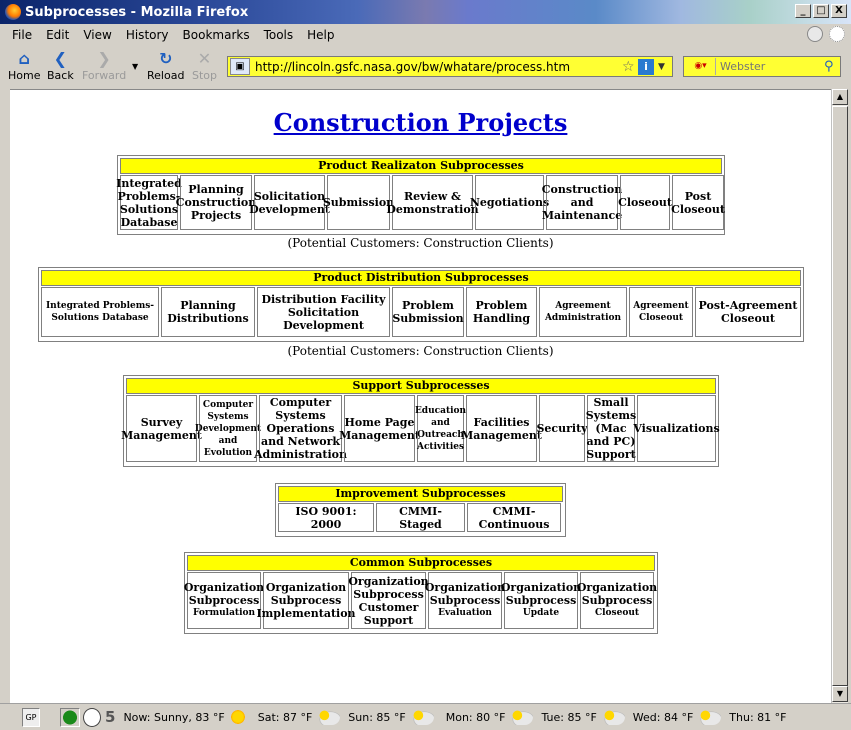 Image resolution: width=851 pixels, height=730 pixels. I want to click on table-cell: Integrated Problems-Solutions Database, so click(149, 202).